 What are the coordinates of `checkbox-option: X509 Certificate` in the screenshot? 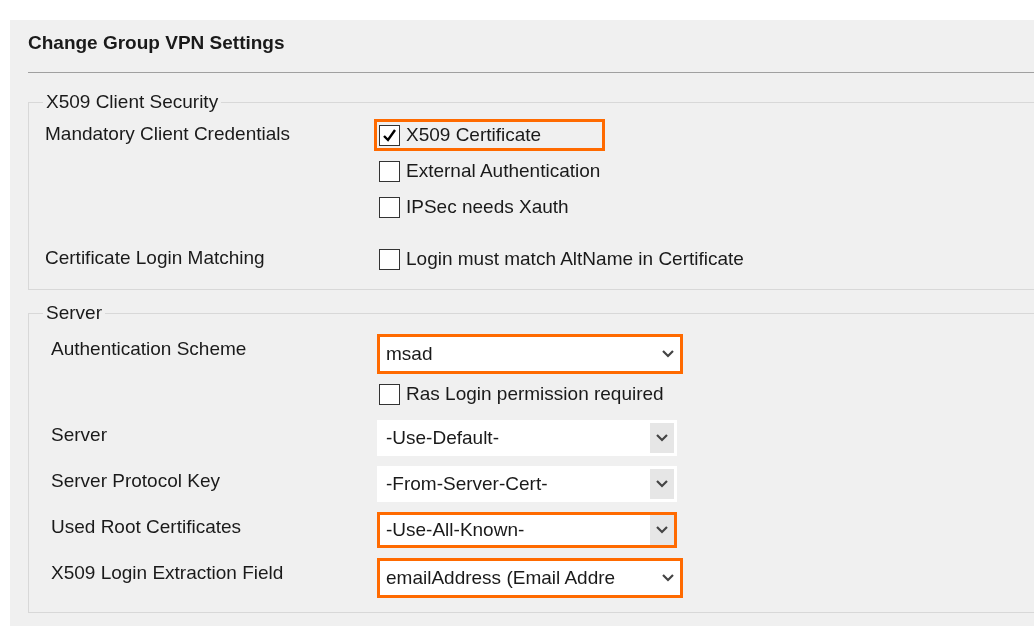 It's located at (490, 135).